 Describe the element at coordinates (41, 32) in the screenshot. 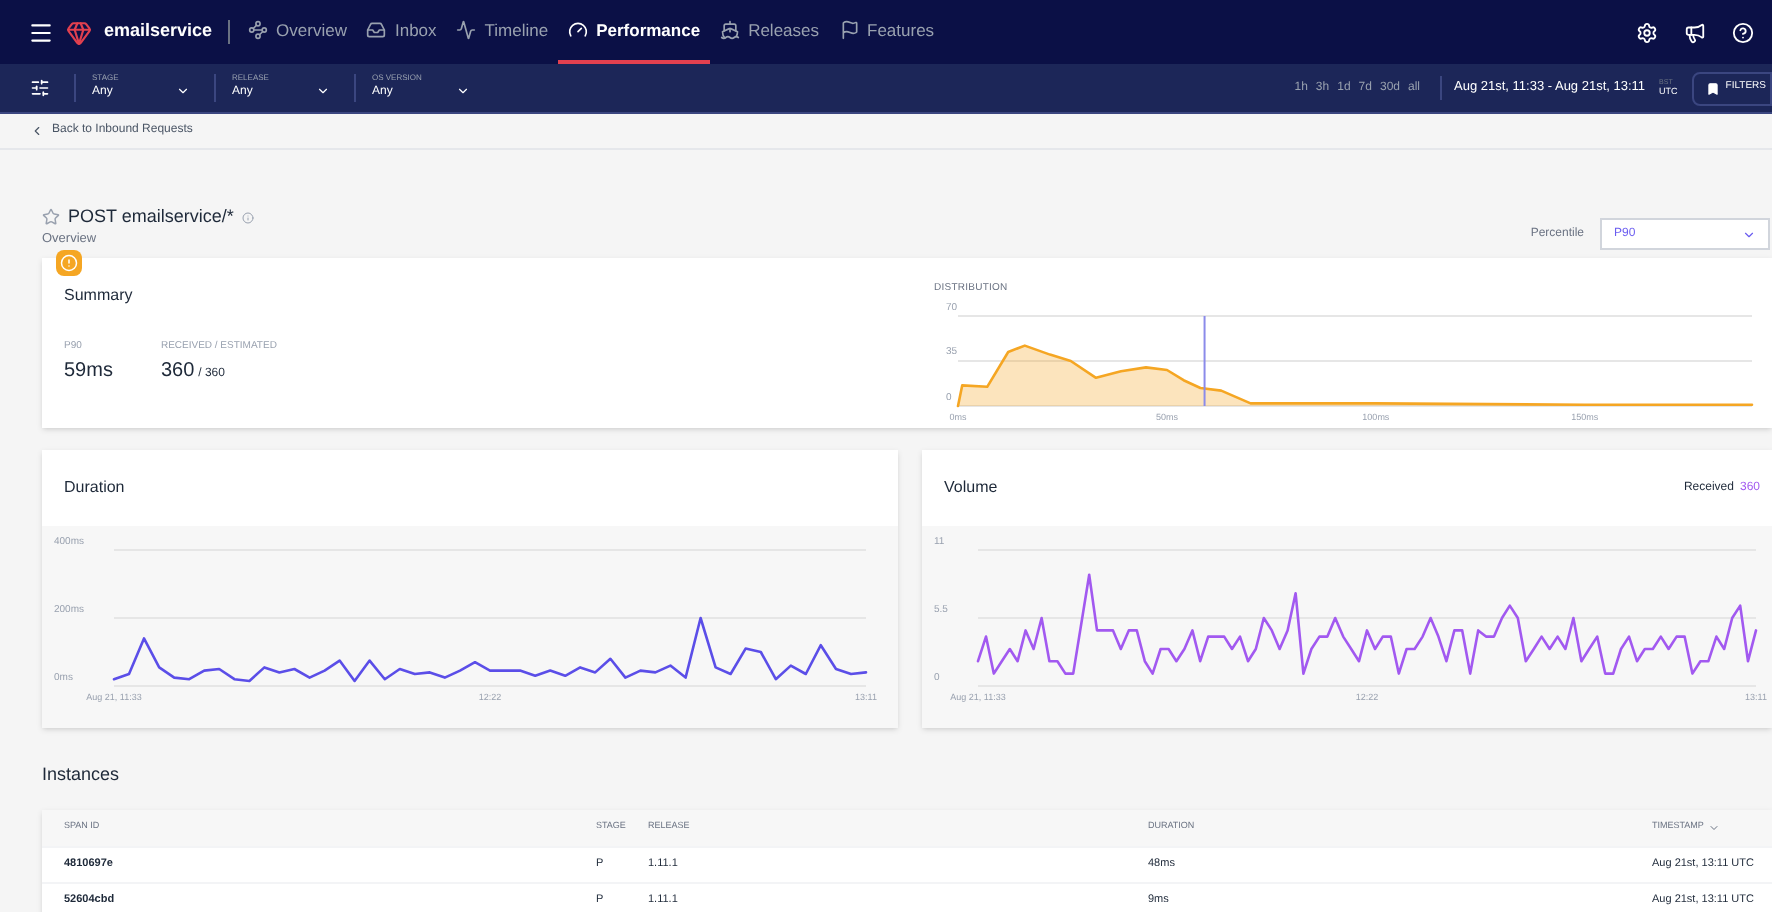

I see `menu-icon` at that location.